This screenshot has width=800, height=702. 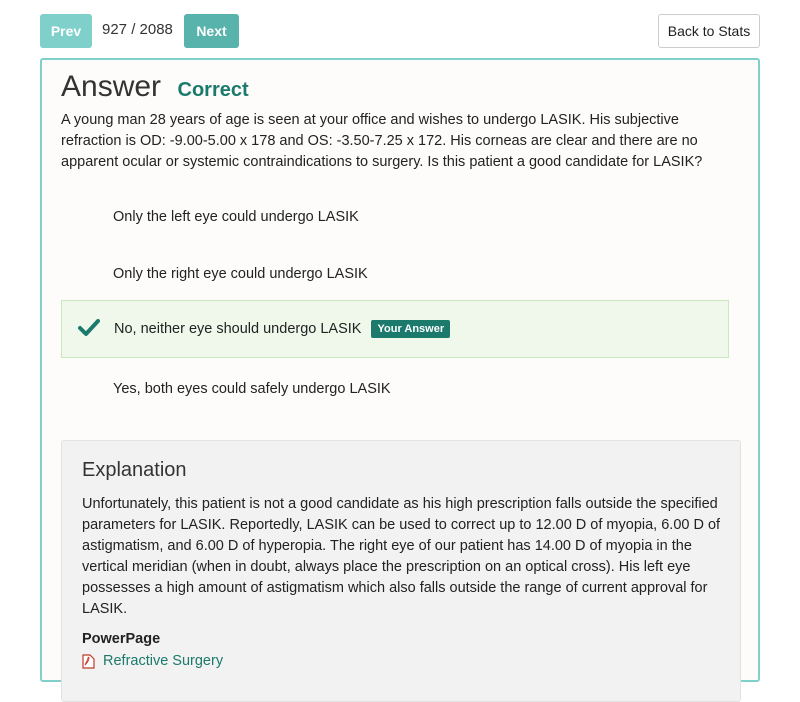 What do you see at coordinates (89, 327) in the screenshot?
I see `check-icon` at bounding box center [89, 327].